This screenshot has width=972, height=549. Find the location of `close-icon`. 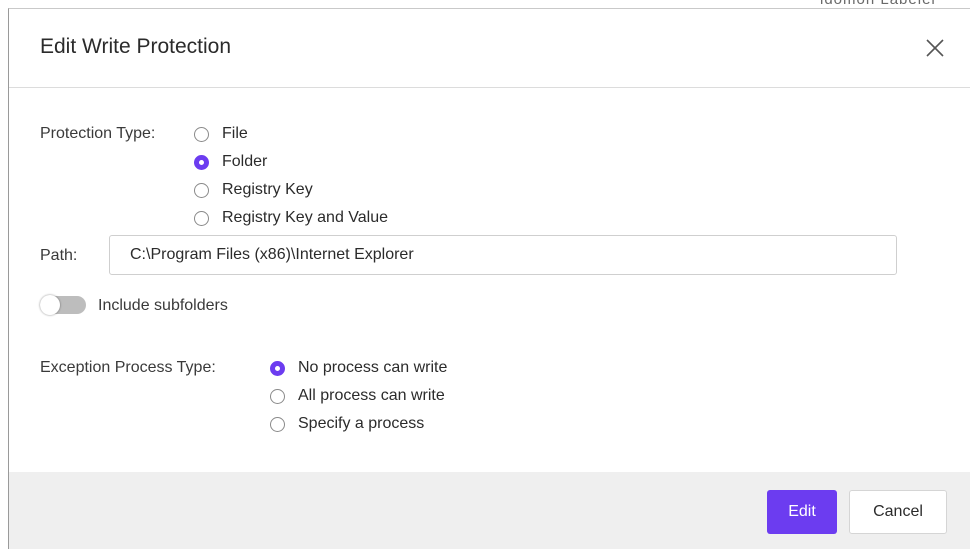

close-icon is located at coordinates (935, 48).